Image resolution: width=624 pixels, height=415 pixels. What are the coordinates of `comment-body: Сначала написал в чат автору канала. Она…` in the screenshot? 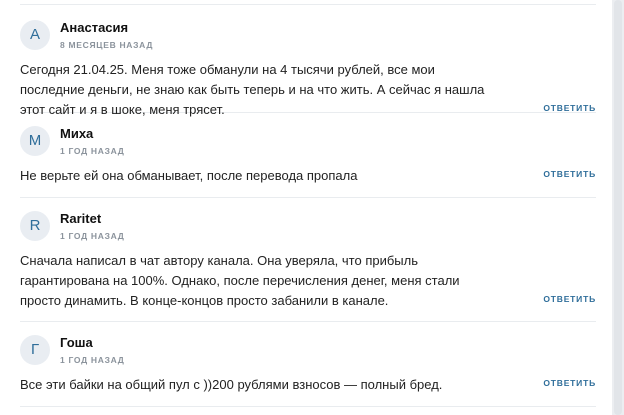 It's located at (308, 281).